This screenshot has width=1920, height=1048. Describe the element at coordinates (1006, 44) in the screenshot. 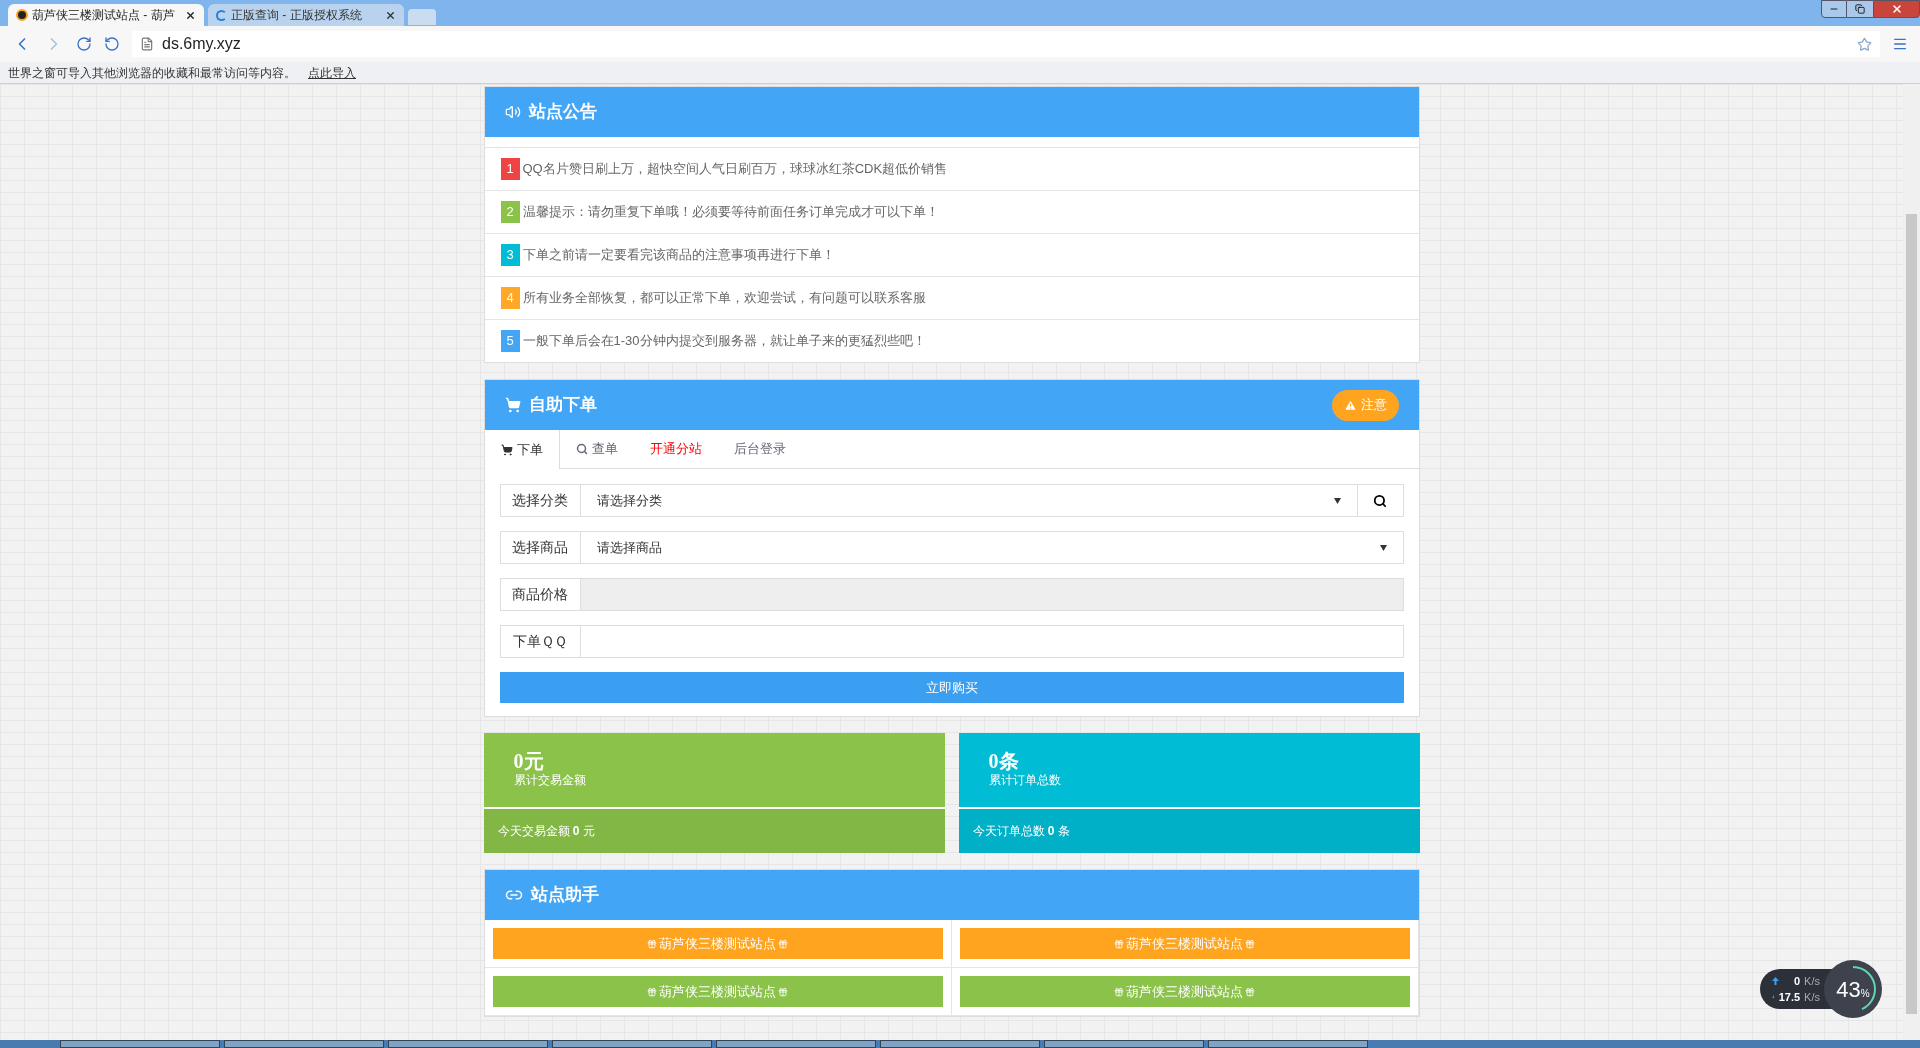

I see `address-bar: ds.6my.xyz` at that location.